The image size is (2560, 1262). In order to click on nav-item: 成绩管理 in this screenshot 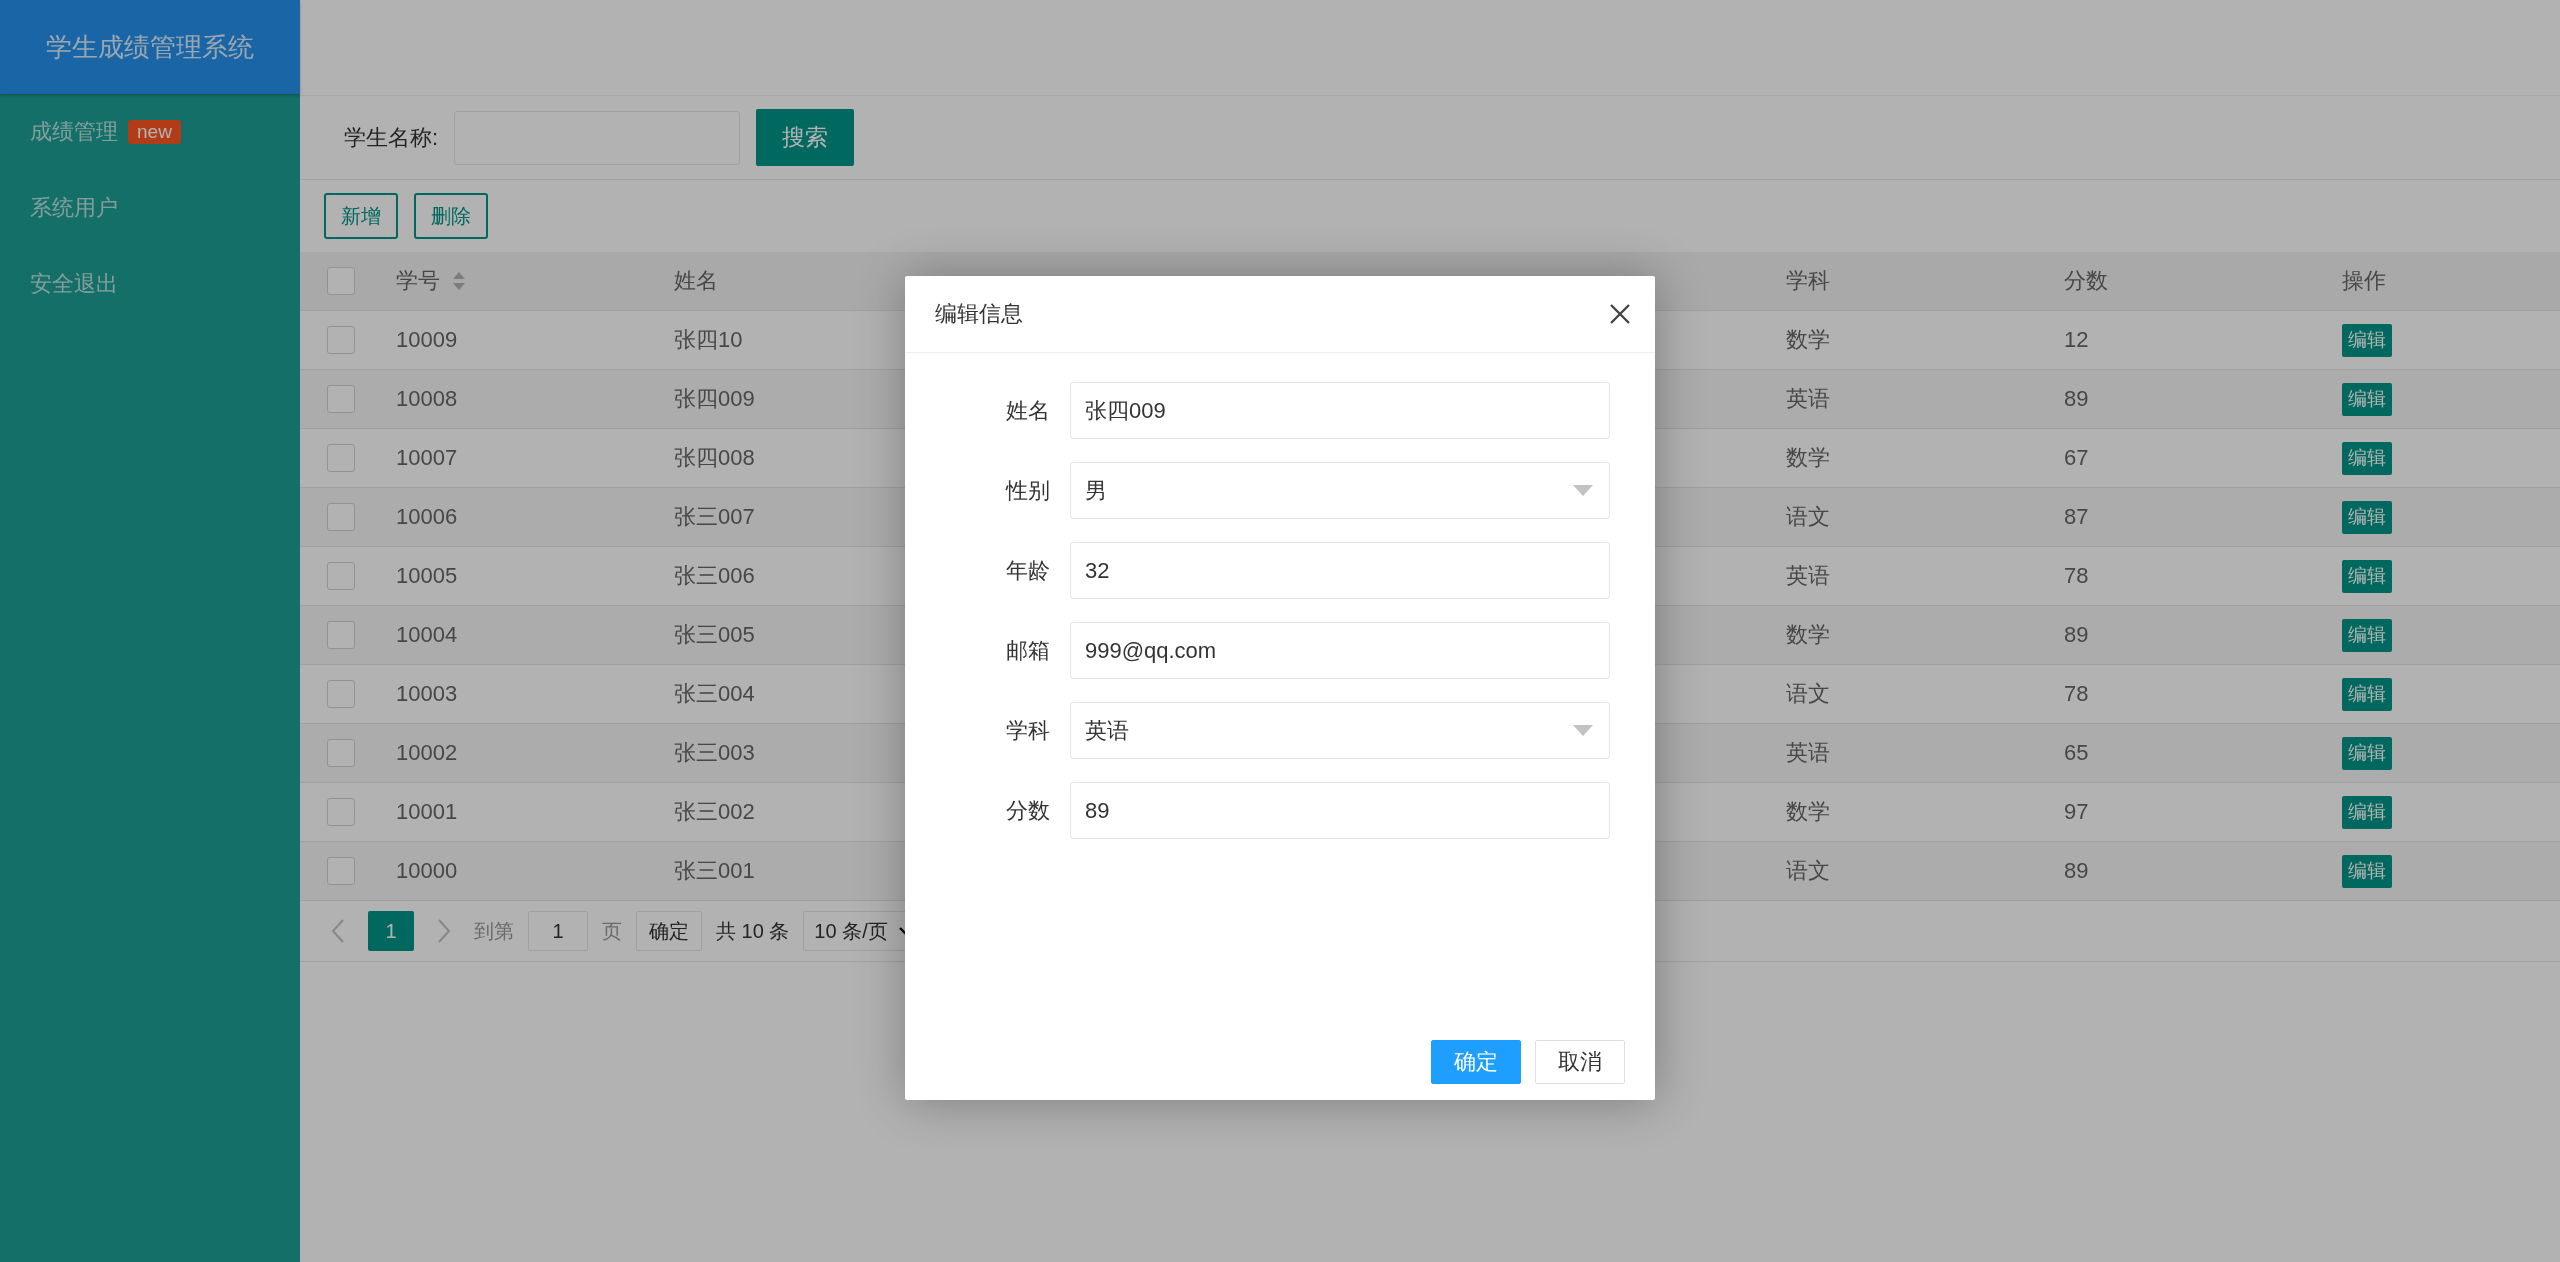, I will do `click(74, 132)`.